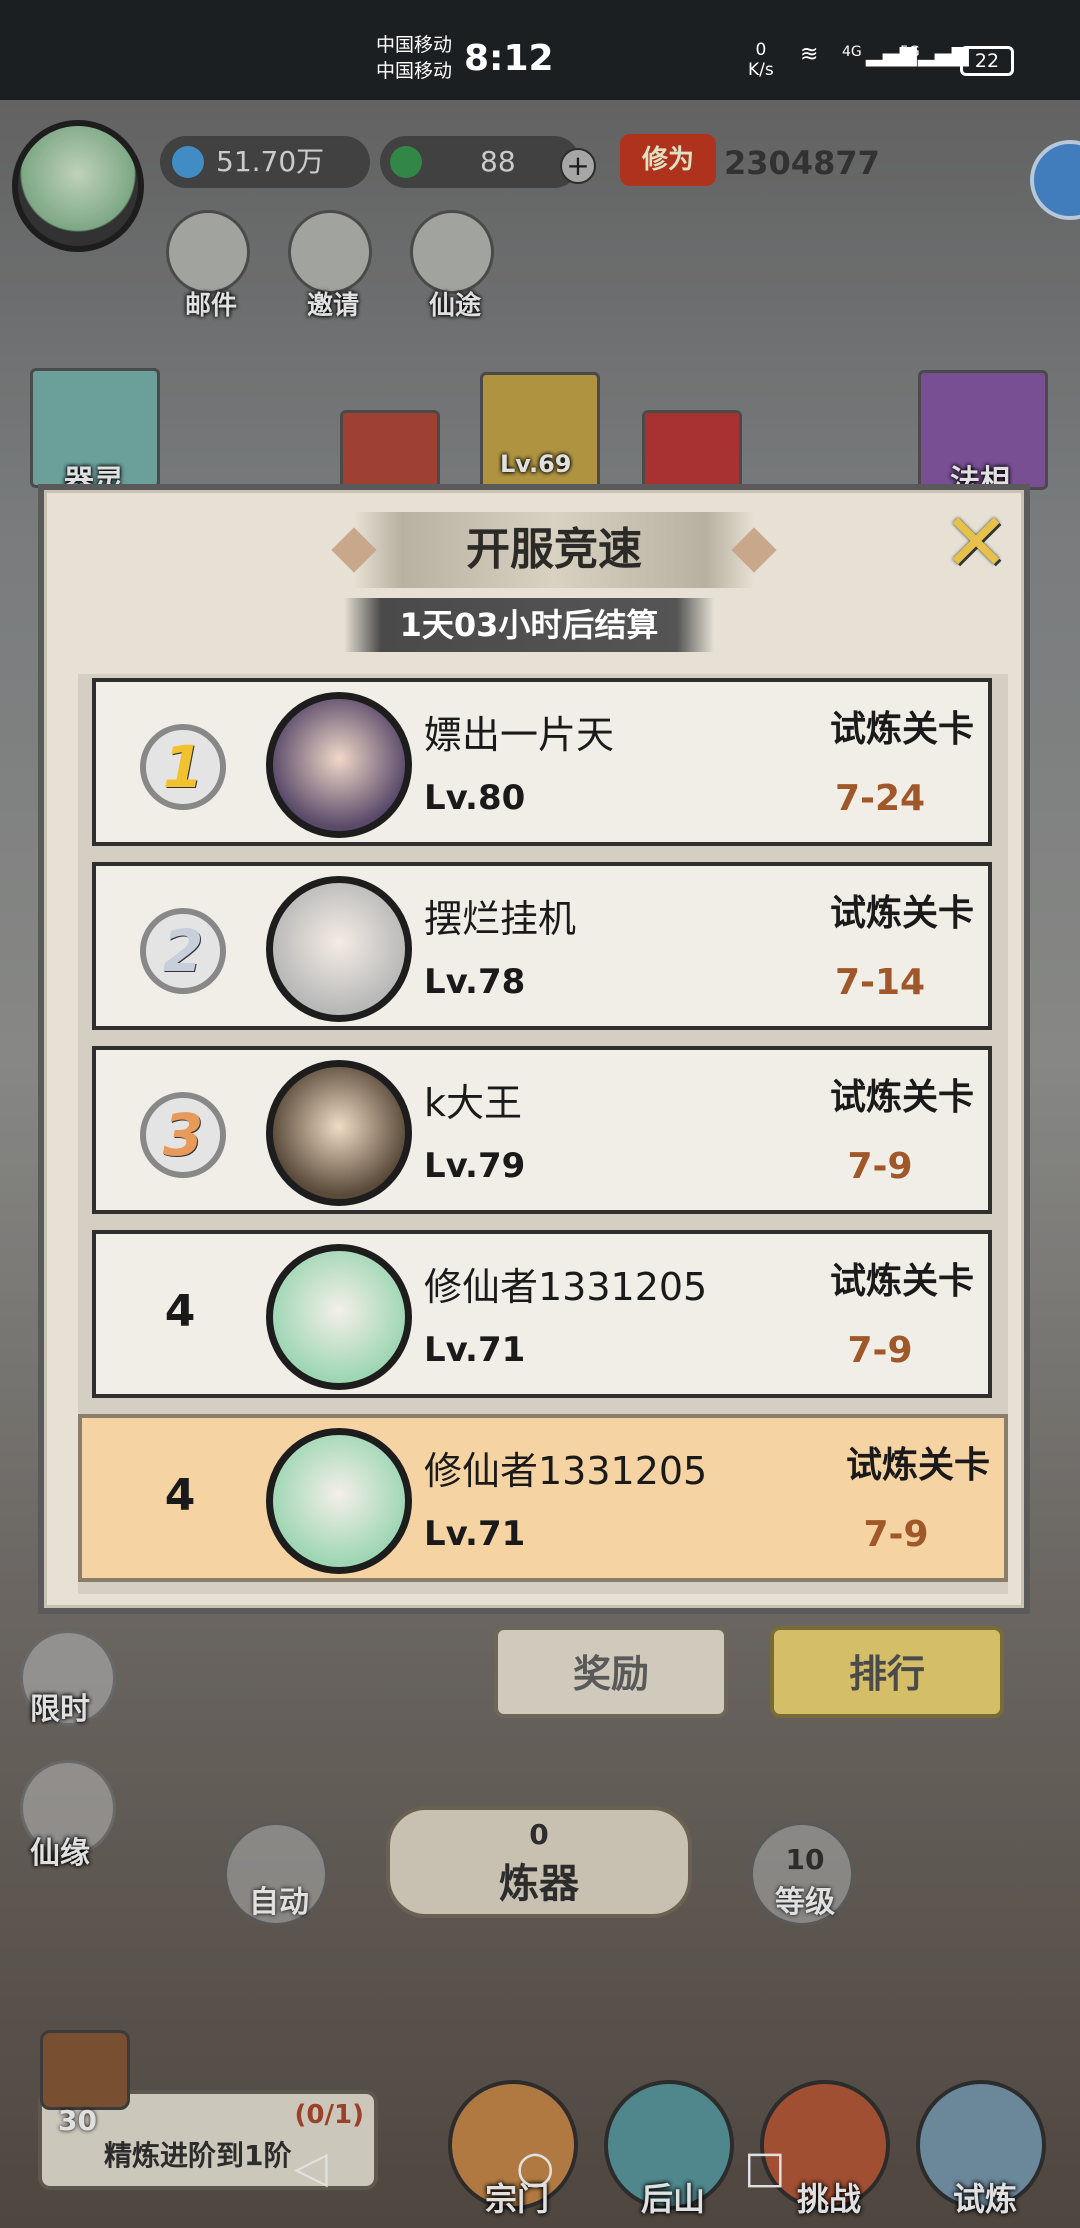  I want to click on rank-2-badge-icon: 2, so click(183, 951).